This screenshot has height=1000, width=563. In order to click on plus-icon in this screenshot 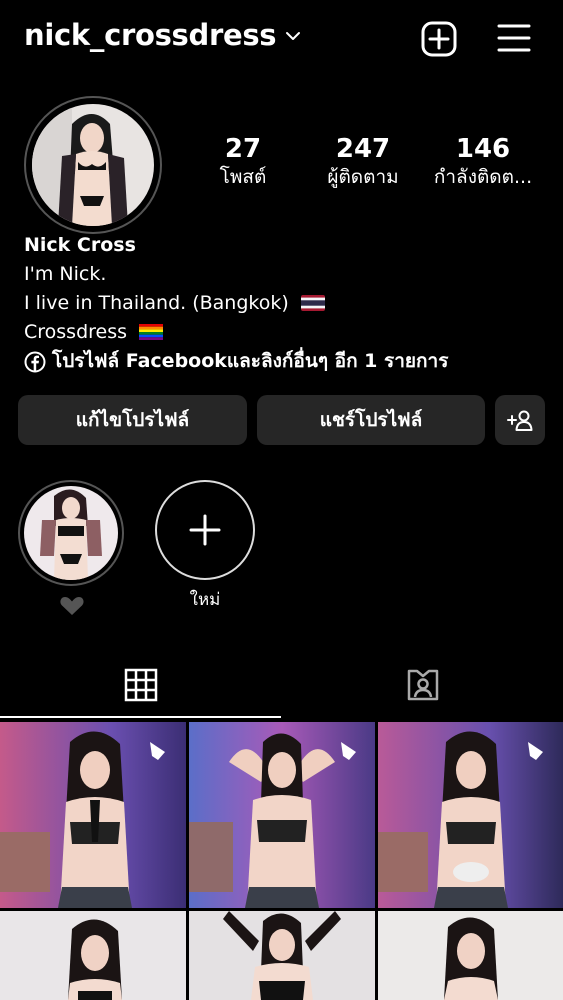, I will do `click(205, 530)`.